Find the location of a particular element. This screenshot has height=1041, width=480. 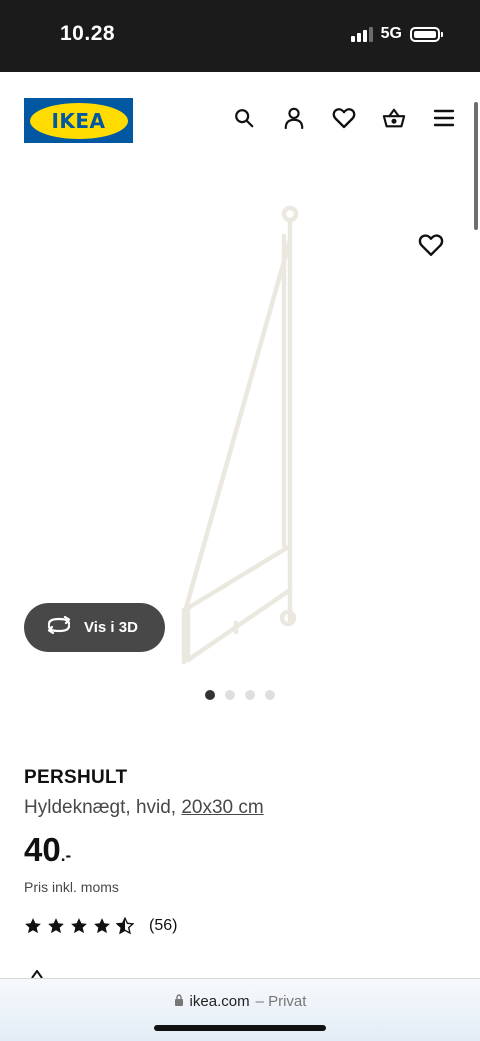

page-scrollbar is located at coordinates (476, 166).